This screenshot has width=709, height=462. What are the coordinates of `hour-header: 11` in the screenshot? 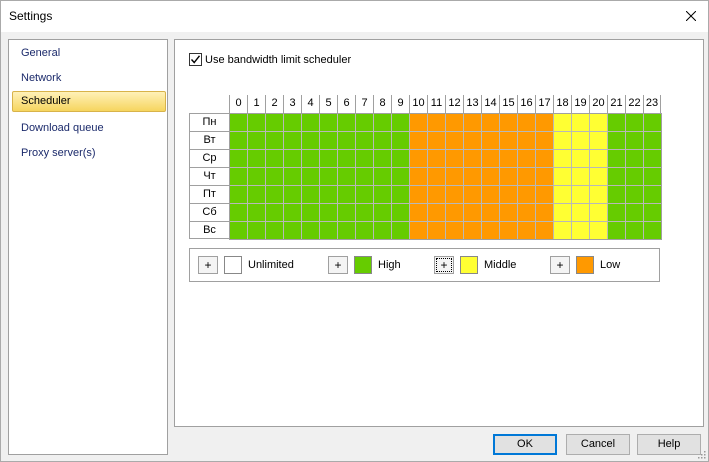 It's located at (436, 104).